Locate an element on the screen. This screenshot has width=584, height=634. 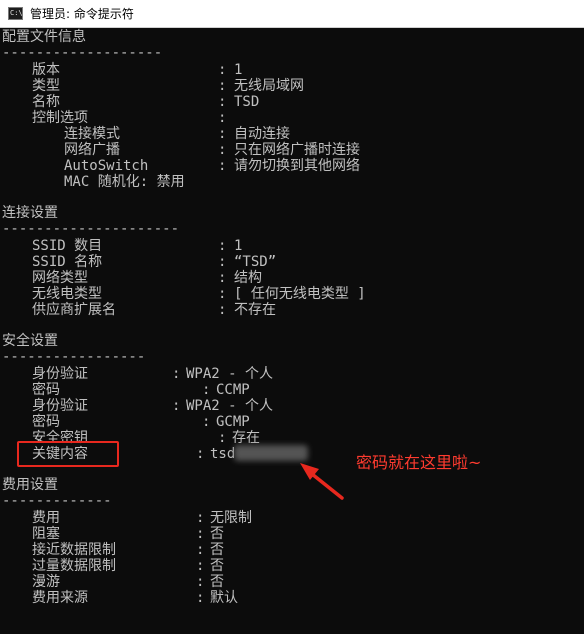
ssid-name-value: “TSD” is located at coordinates (255, 262).